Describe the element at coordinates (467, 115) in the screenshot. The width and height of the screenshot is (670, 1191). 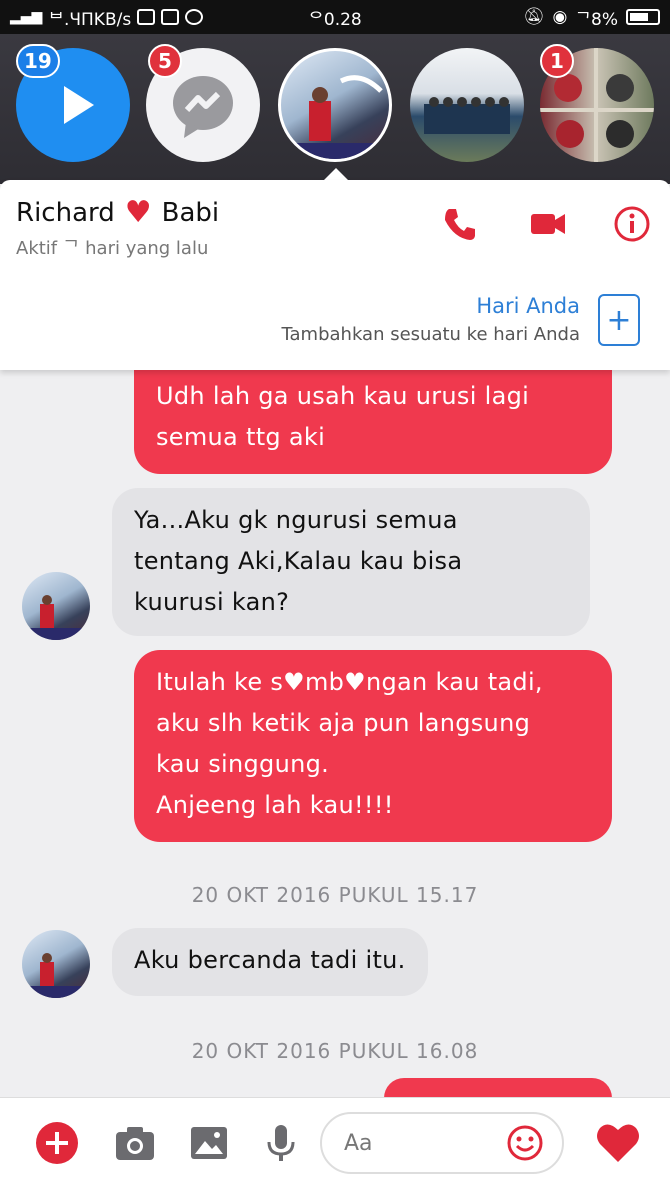
I see `group-photo` at that location.